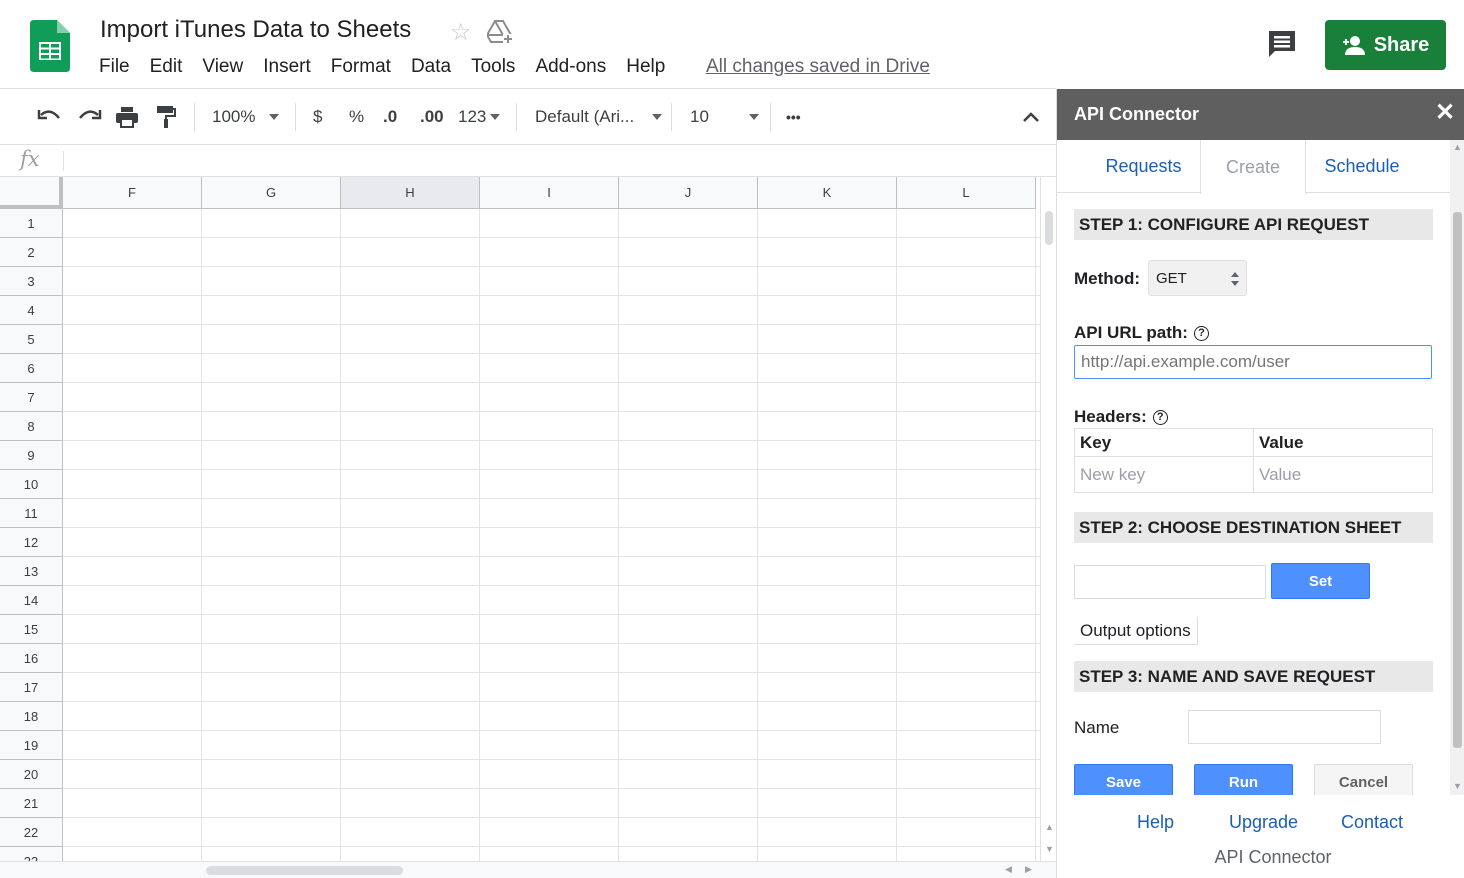  Describe the element at coordinates (31, 368) in the screenshot. I see `row-header-6: 6` at that location.